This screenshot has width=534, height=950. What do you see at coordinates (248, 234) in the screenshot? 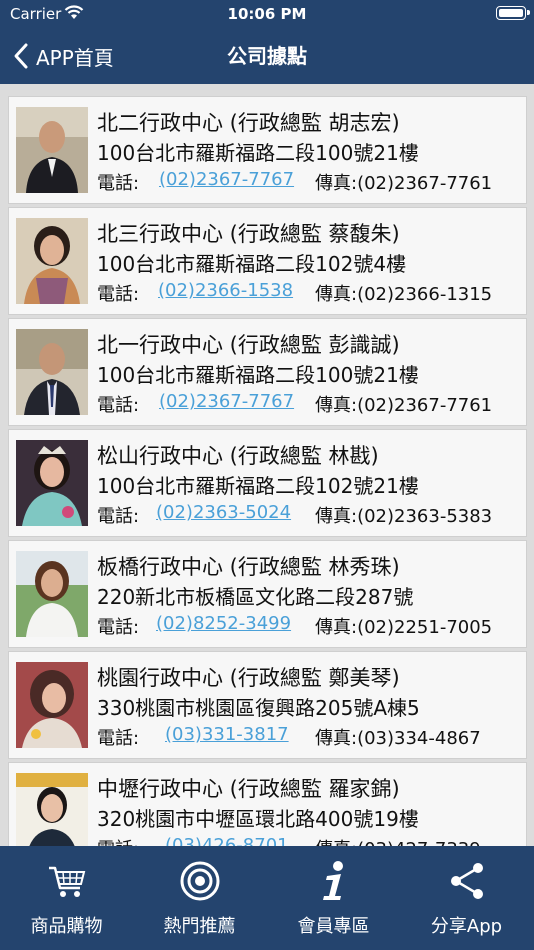
I see `office-title: 北三行政中心 (行政總監 蔡馥朱)` at bounding box center [248, 234].